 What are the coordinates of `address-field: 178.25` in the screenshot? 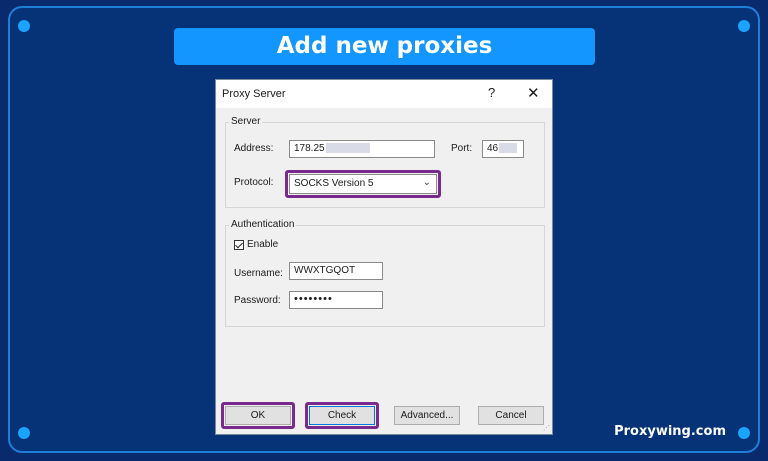 It's located at (362, 149).